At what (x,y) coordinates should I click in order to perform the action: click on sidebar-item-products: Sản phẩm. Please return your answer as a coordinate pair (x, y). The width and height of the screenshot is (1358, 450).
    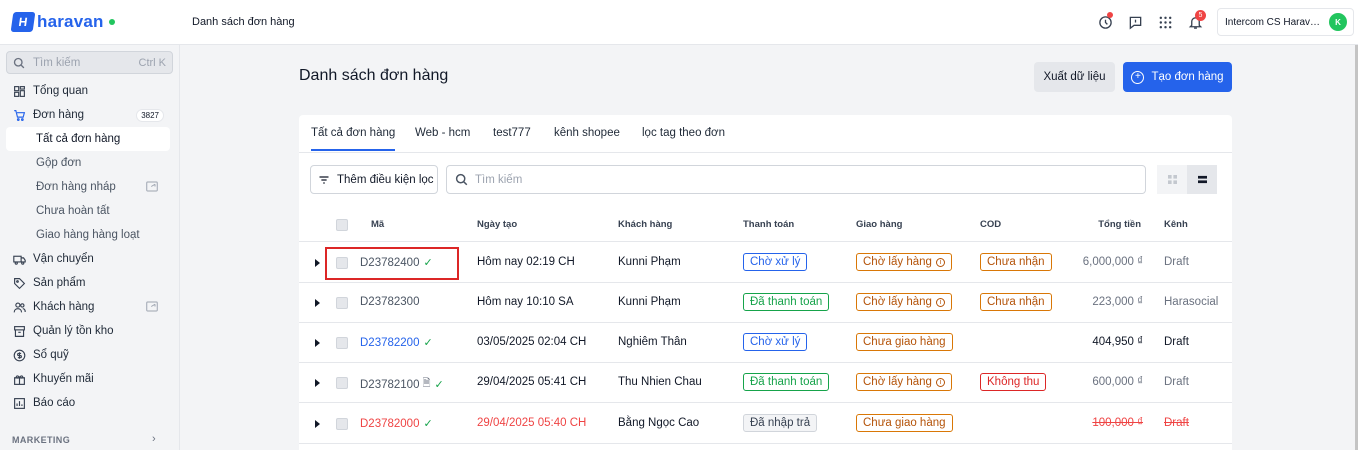
    Looking at the image, I should click on (90, 283).